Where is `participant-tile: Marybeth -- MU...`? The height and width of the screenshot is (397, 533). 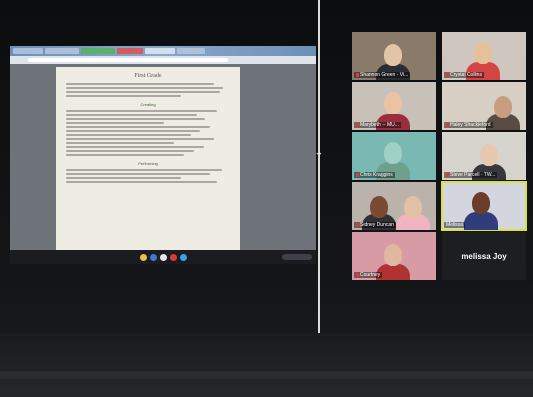
participant-tile: Marybeth -- MU... is located at coordinates (394, 106).